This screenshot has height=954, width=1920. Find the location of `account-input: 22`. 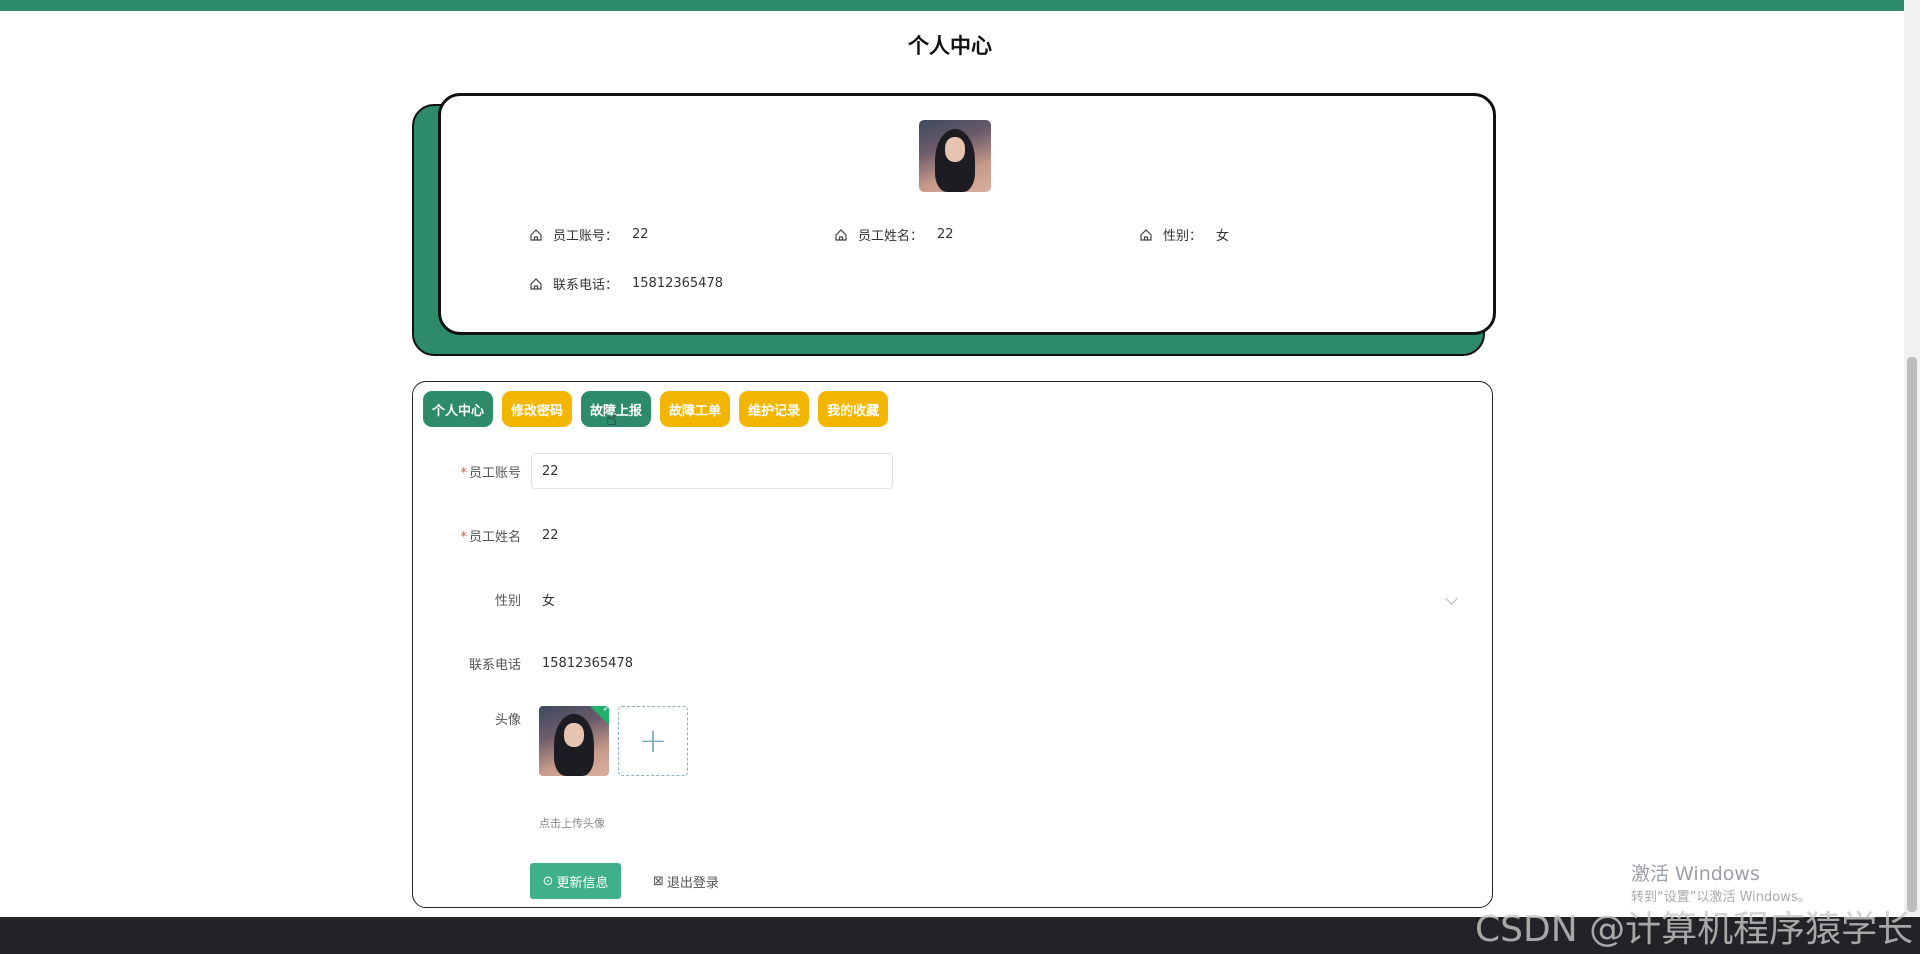

account-input: 22 is located at coordinates (712, 471).